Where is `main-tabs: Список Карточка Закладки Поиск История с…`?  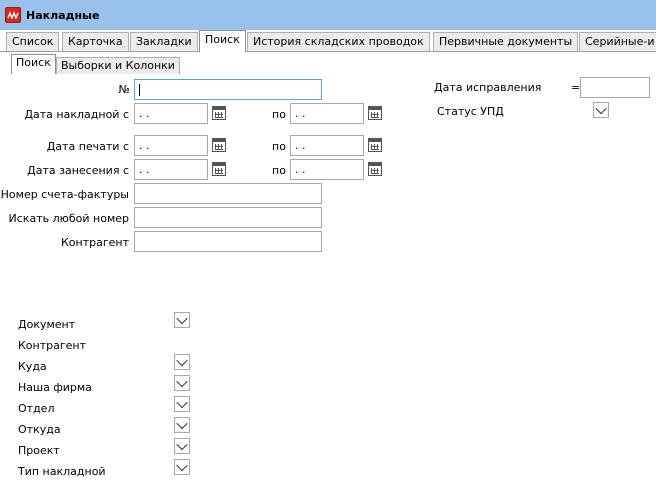 main-tabs: Список Карточка Закладки Поиск История с… is located at coordinates (328, 41).